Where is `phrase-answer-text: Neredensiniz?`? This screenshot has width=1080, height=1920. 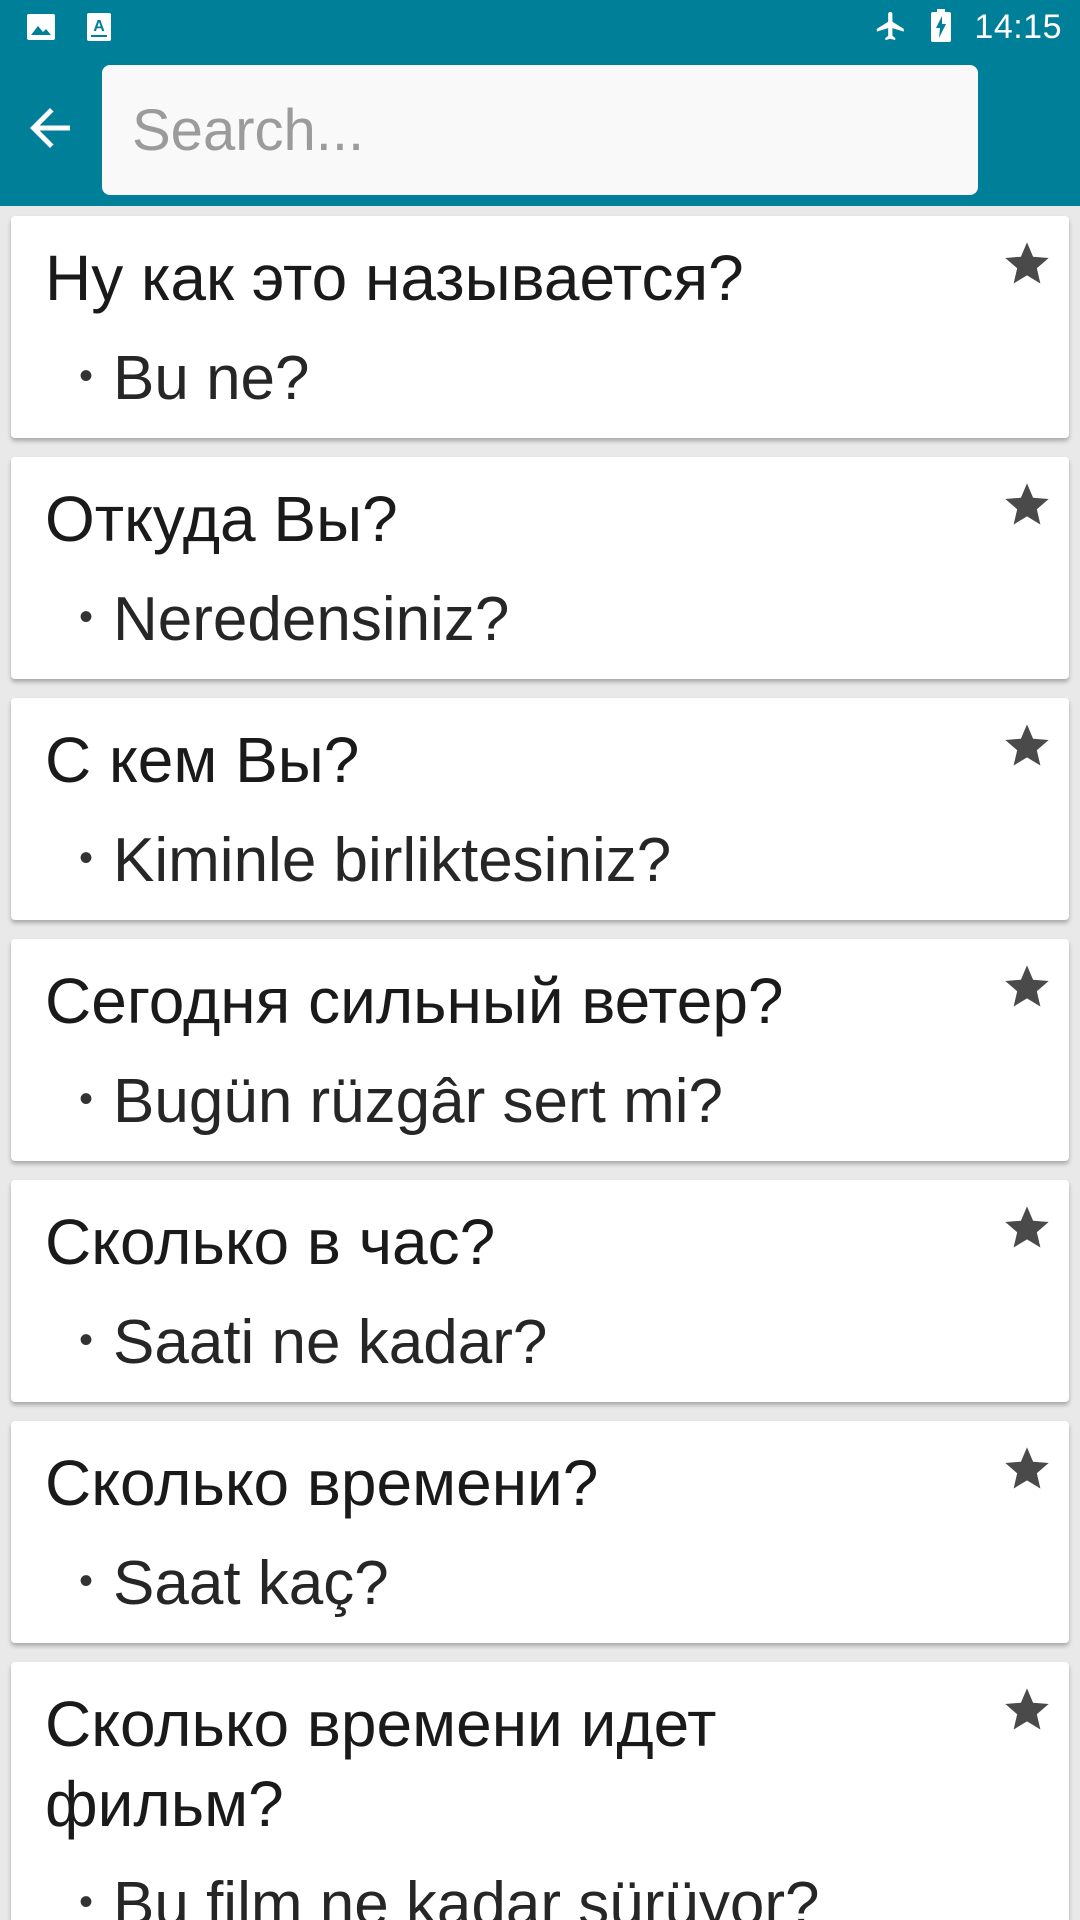 phrase-answer-text: Neredensiniz? is located at coordinates (311, 619).